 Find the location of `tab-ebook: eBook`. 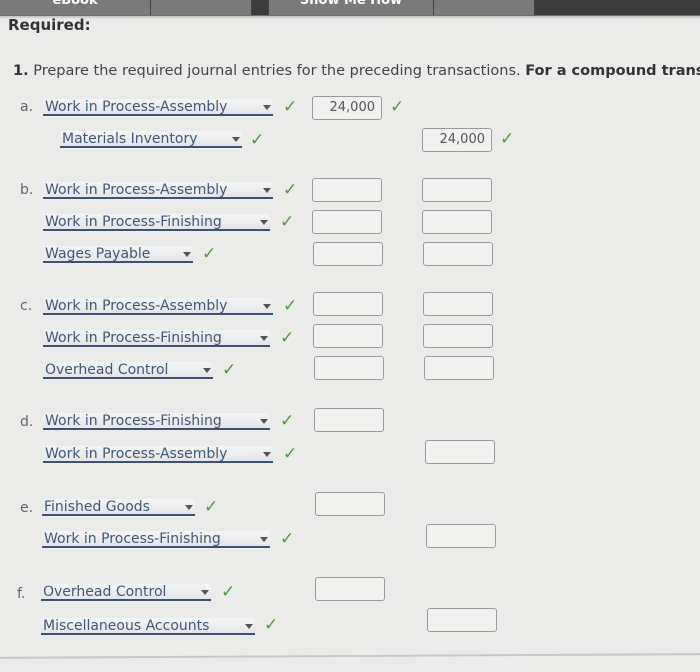

tab-ebook: eBook is located at coordinates (75, 7).